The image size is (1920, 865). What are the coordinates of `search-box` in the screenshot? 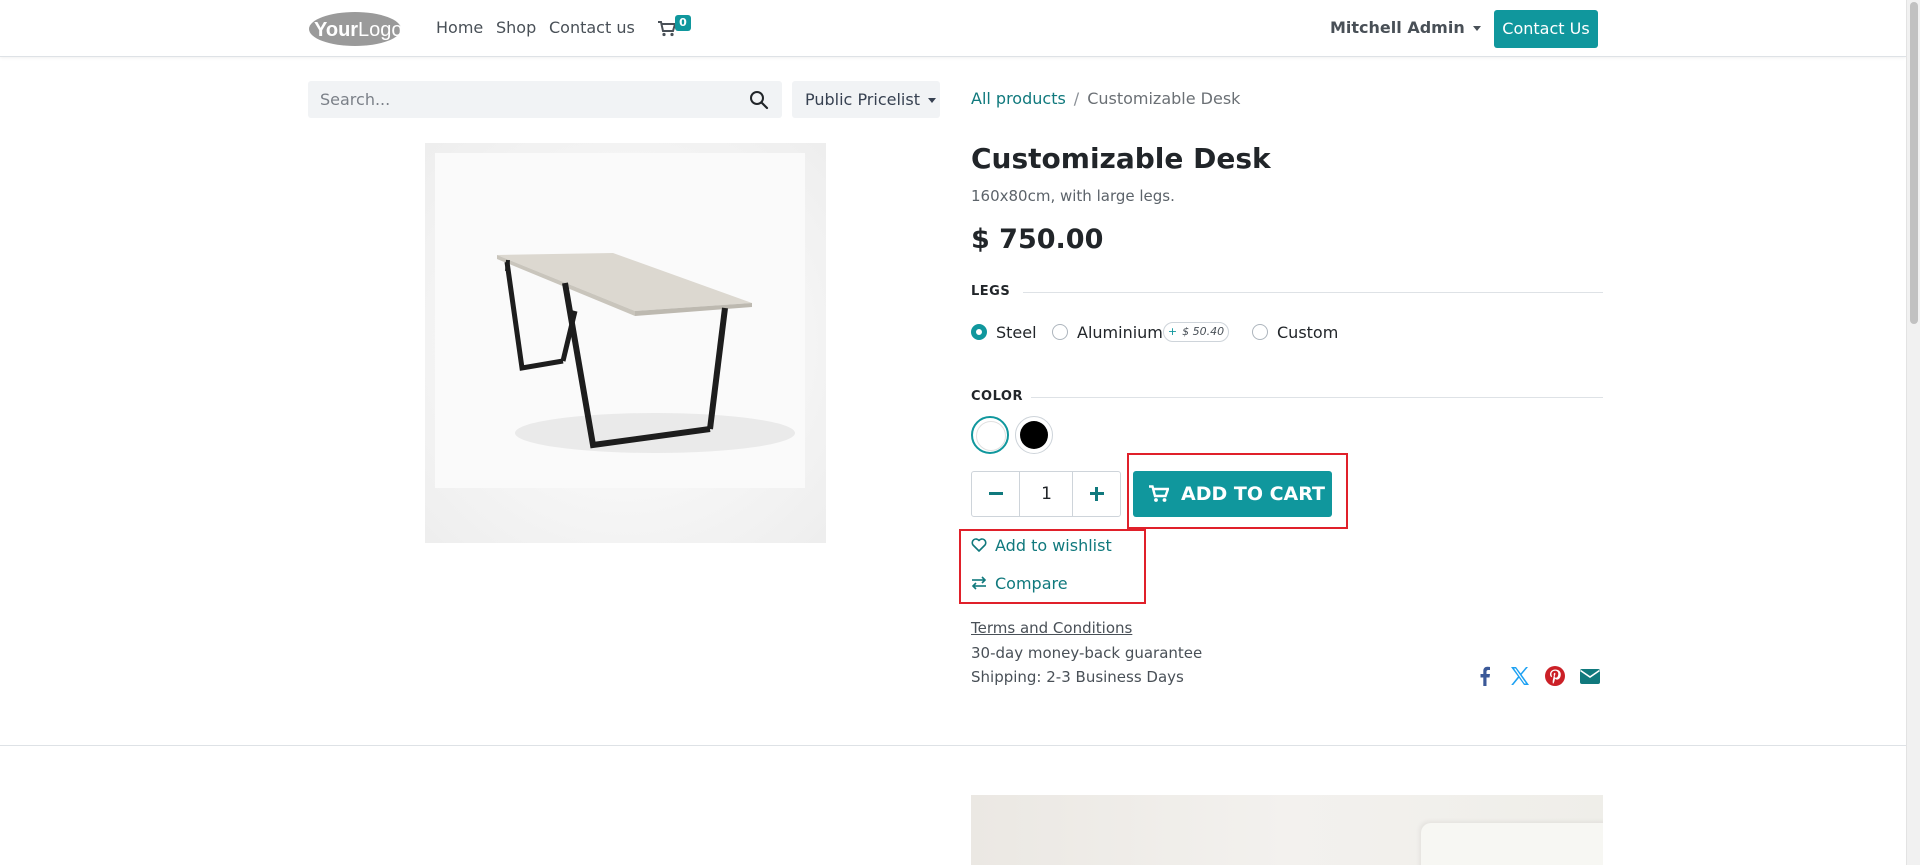 It's located at (545, 99).